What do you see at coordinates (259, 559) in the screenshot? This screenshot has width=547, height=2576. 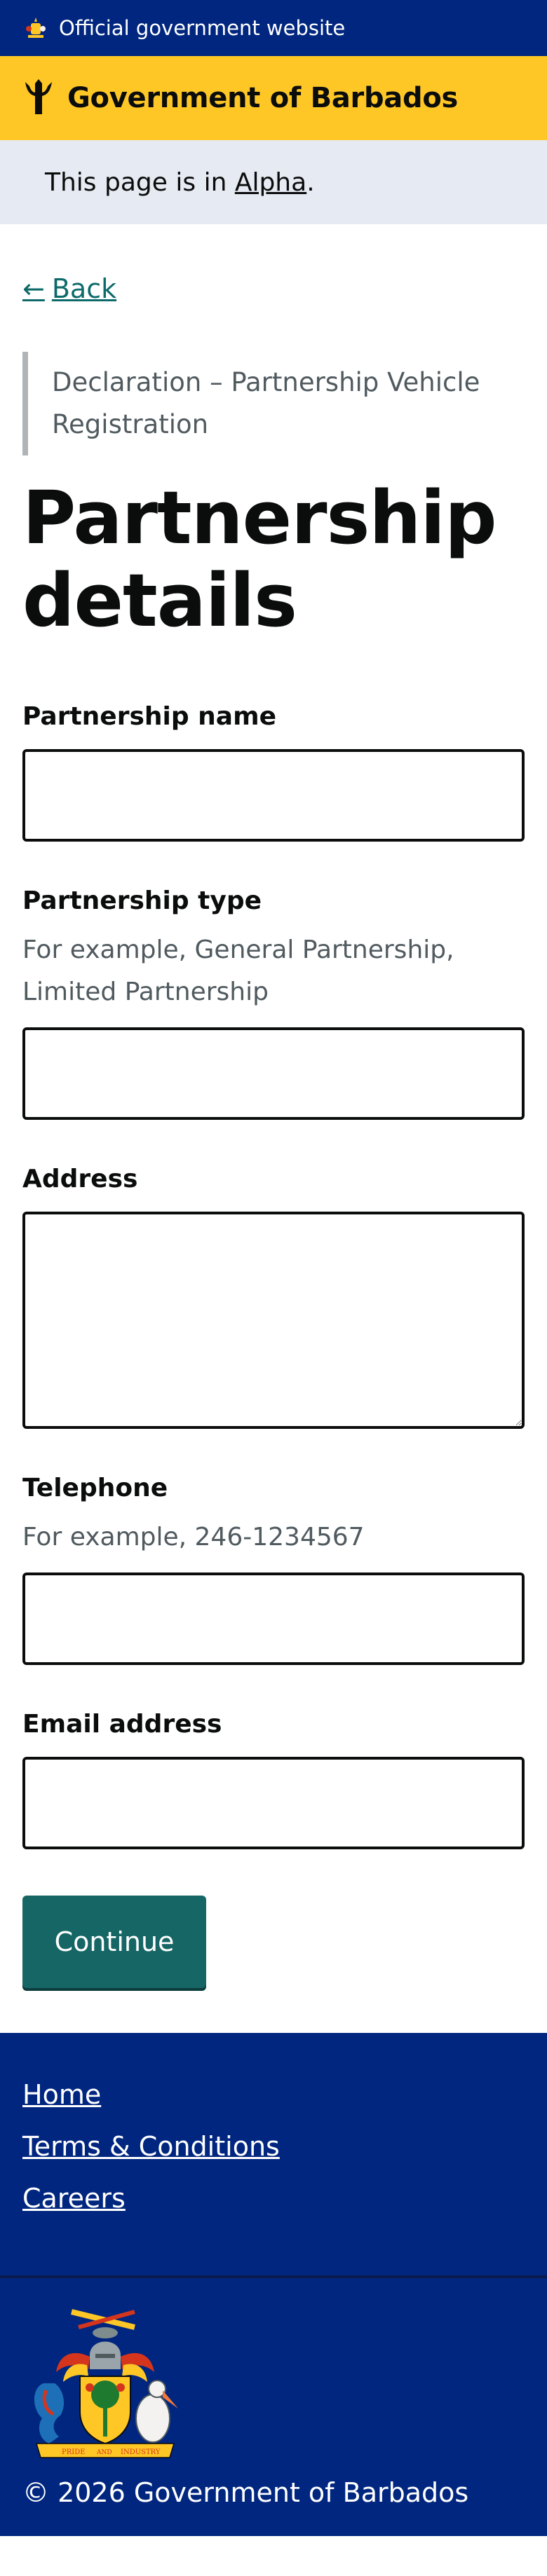 I see `page-title: Partnership details` at bounding box center [259, 559].